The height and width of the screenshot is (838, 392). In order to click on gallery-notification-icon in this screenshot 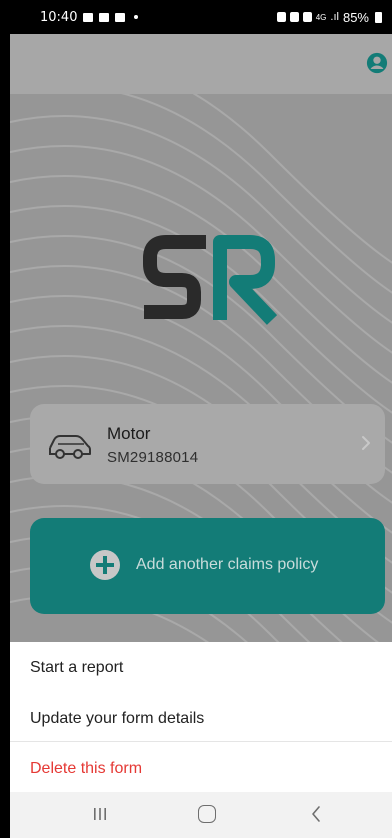, I will do `click(88, 17)`.